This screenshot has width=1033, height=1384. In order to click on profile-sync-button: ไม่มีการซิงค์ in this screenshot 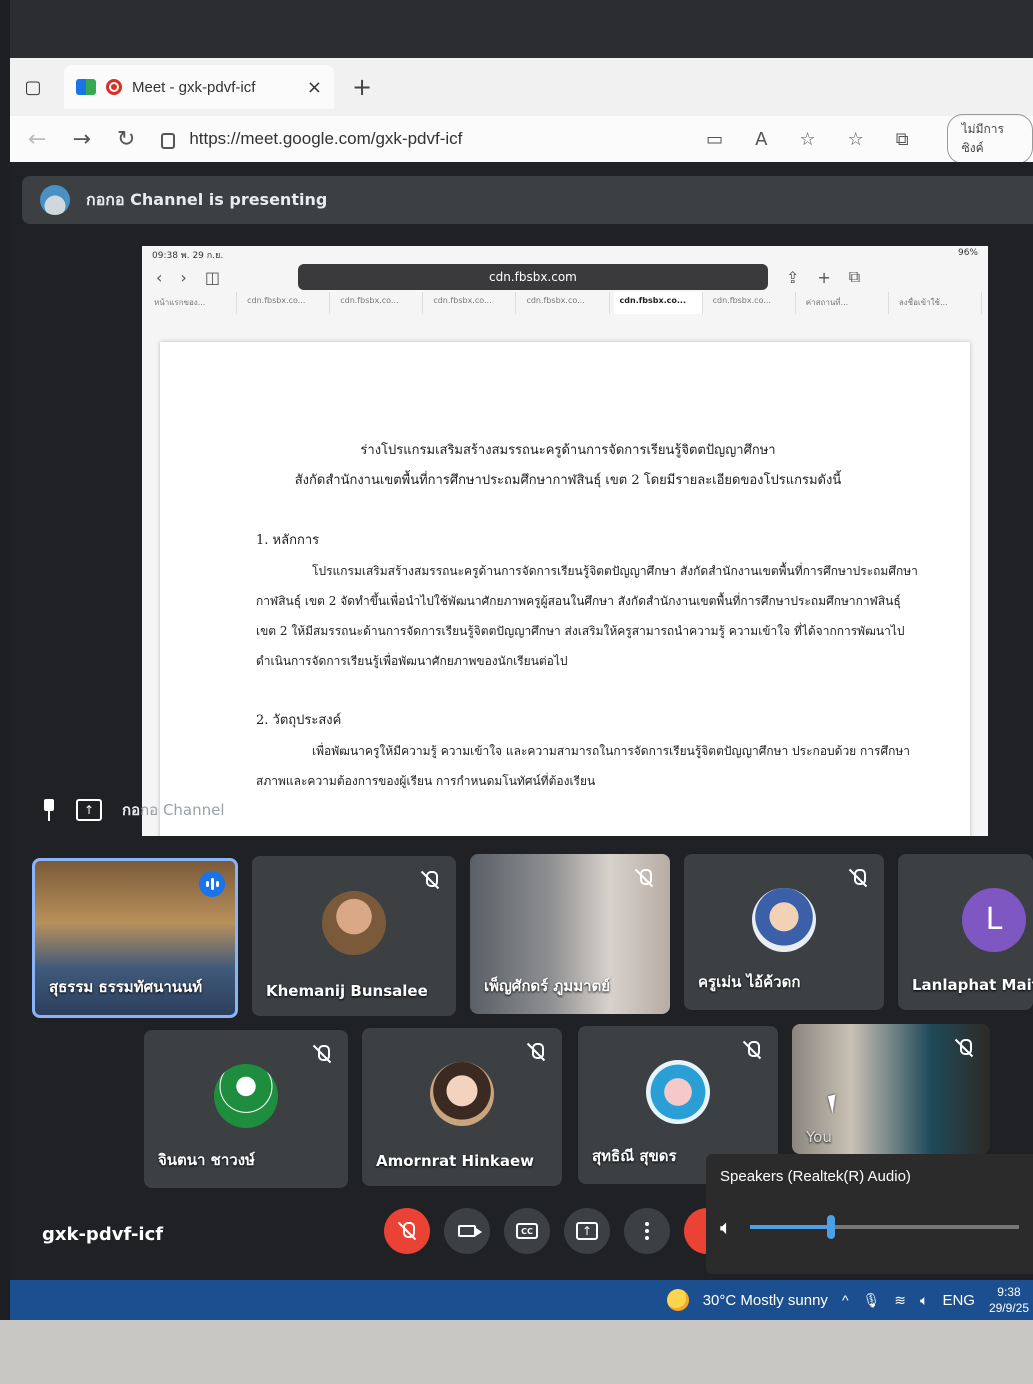, I will do `click(989, 139)`.